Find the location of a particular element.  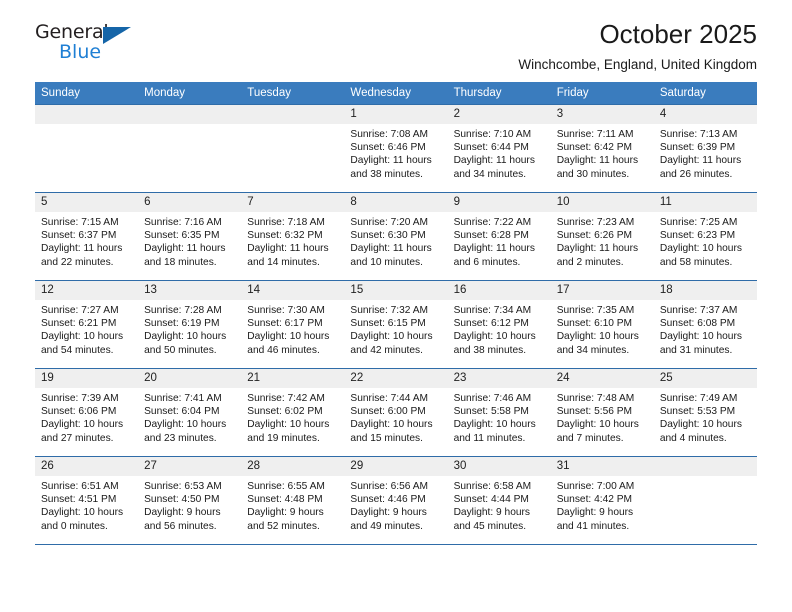

sunset-text: Sunset: 6:04 PM is located at coordinates (182, 412).